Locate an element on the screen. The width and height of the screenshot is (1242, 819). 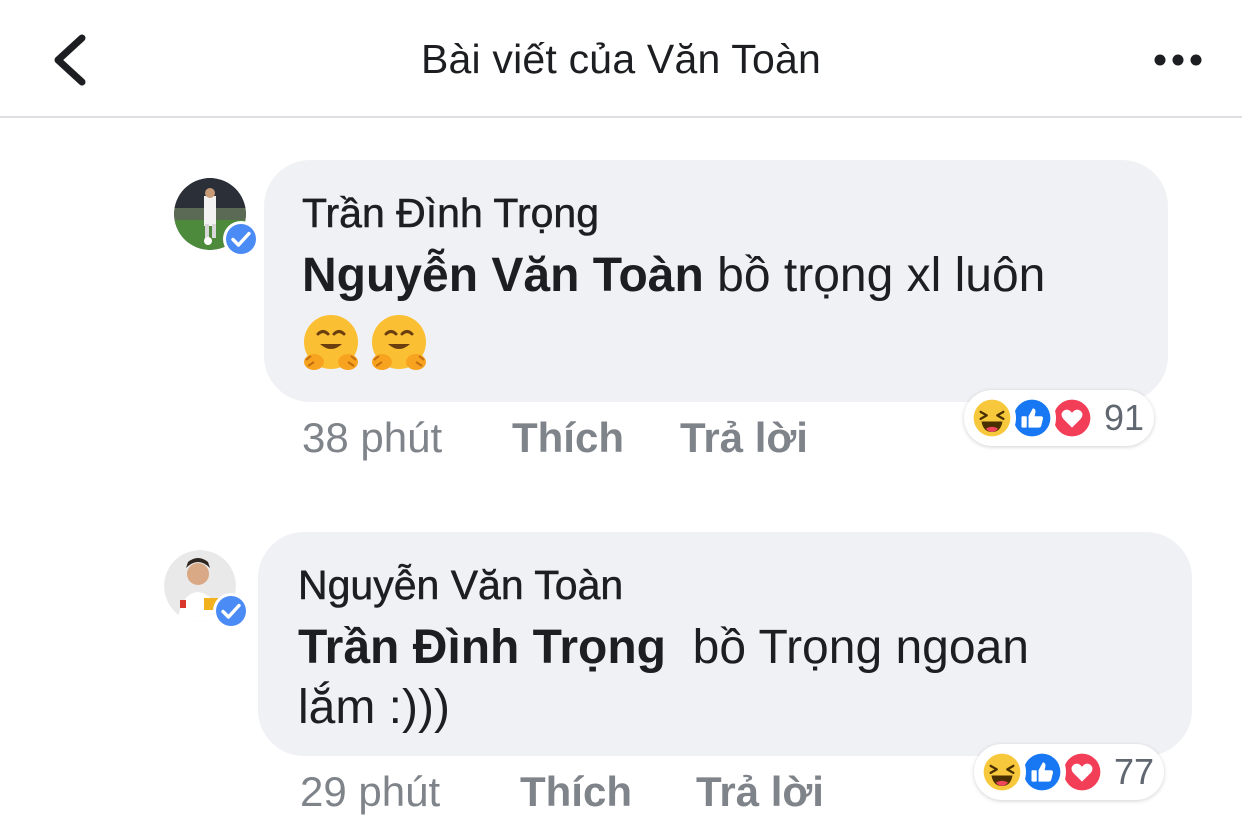
reaction-count: 77 is located at coordinates (1134, 771).